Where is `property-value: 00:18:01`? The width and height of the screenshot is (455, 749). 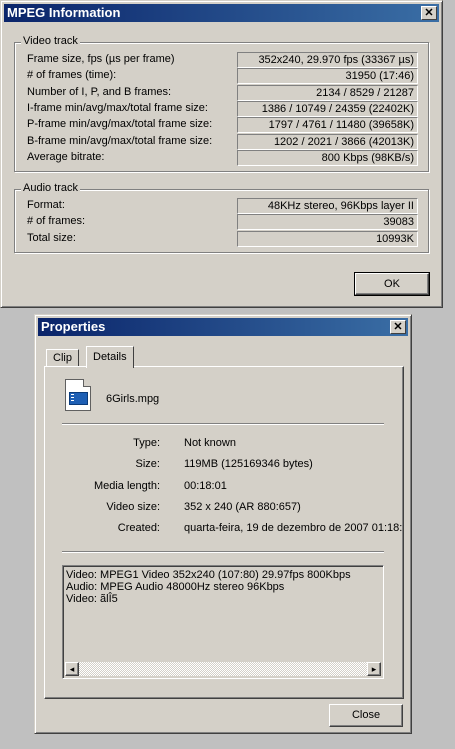 property-value: 00:18:01 is located at coordinates (205, 485).